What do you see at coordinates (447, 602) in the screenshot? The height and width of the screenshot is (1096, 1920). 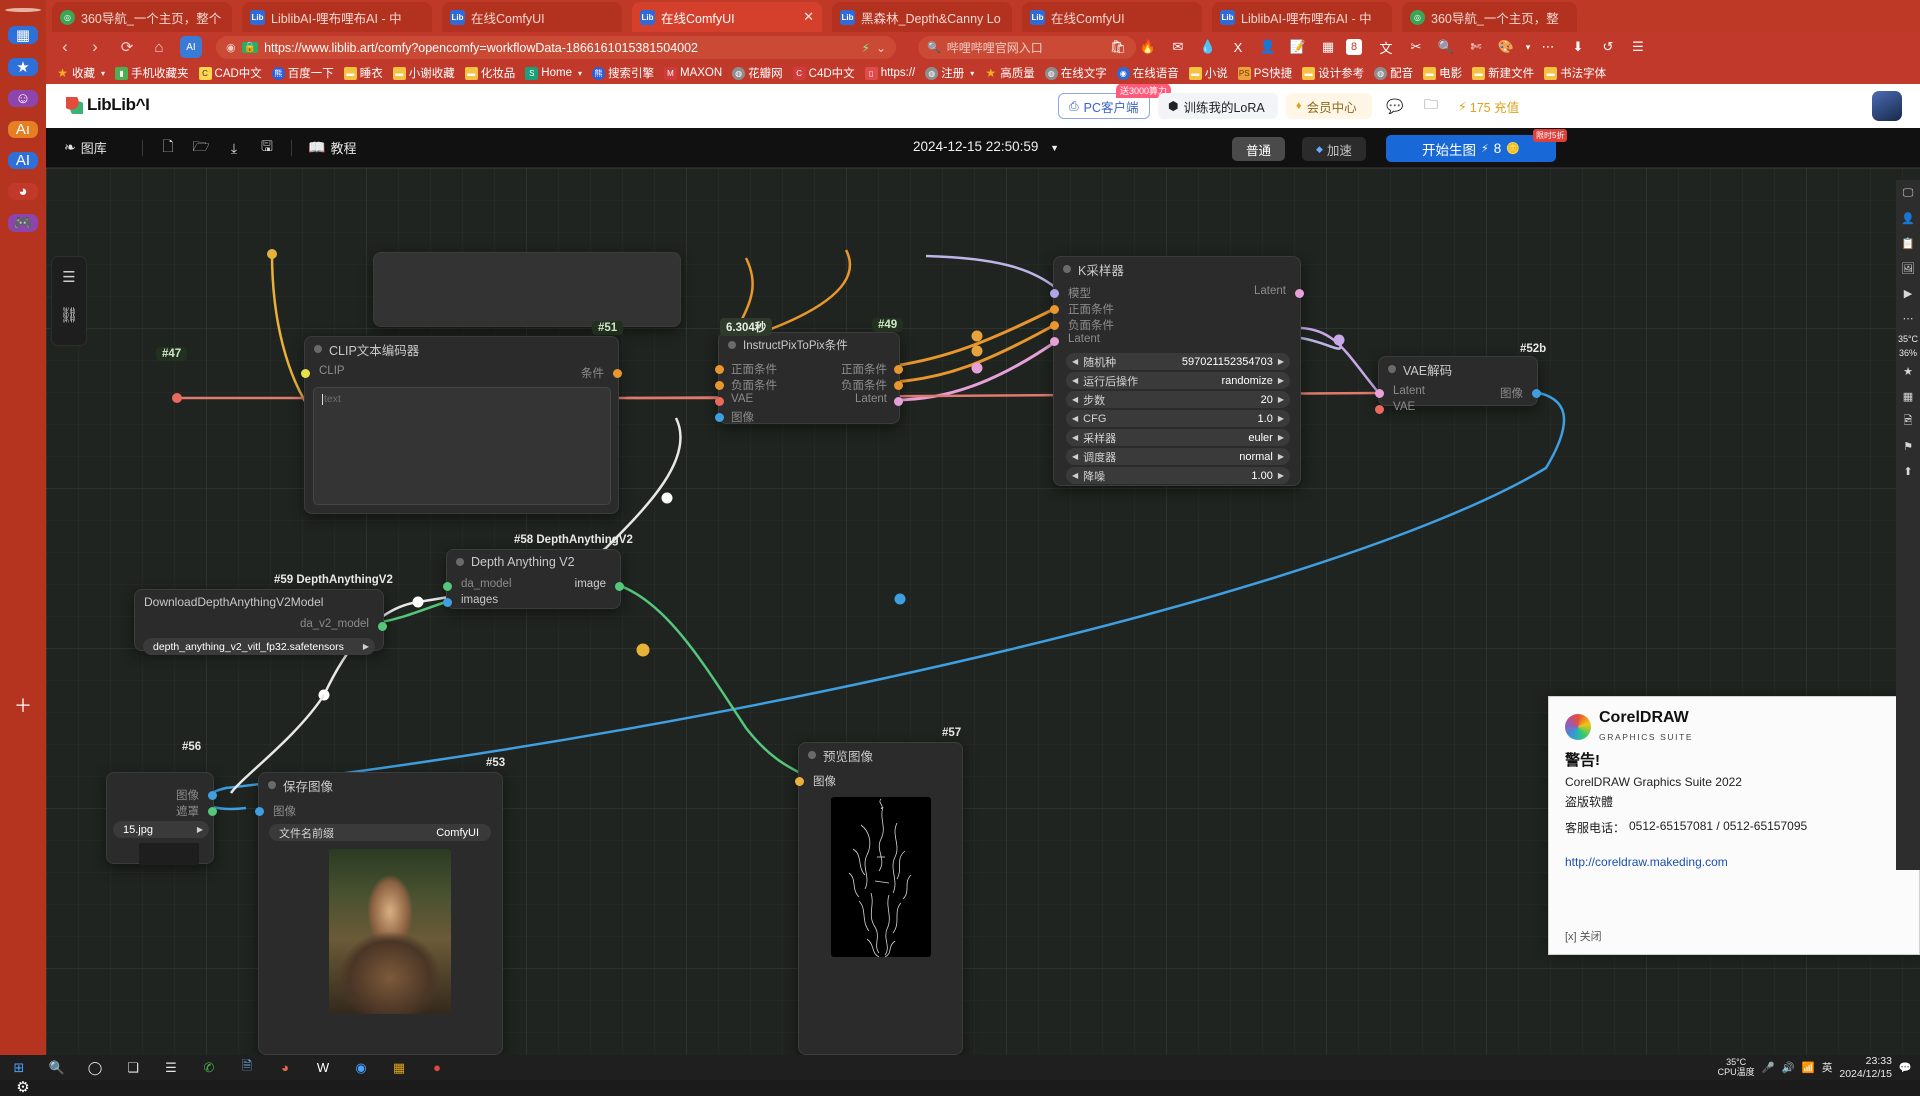 I see `input-port-images` at bounding box center [447, 602].